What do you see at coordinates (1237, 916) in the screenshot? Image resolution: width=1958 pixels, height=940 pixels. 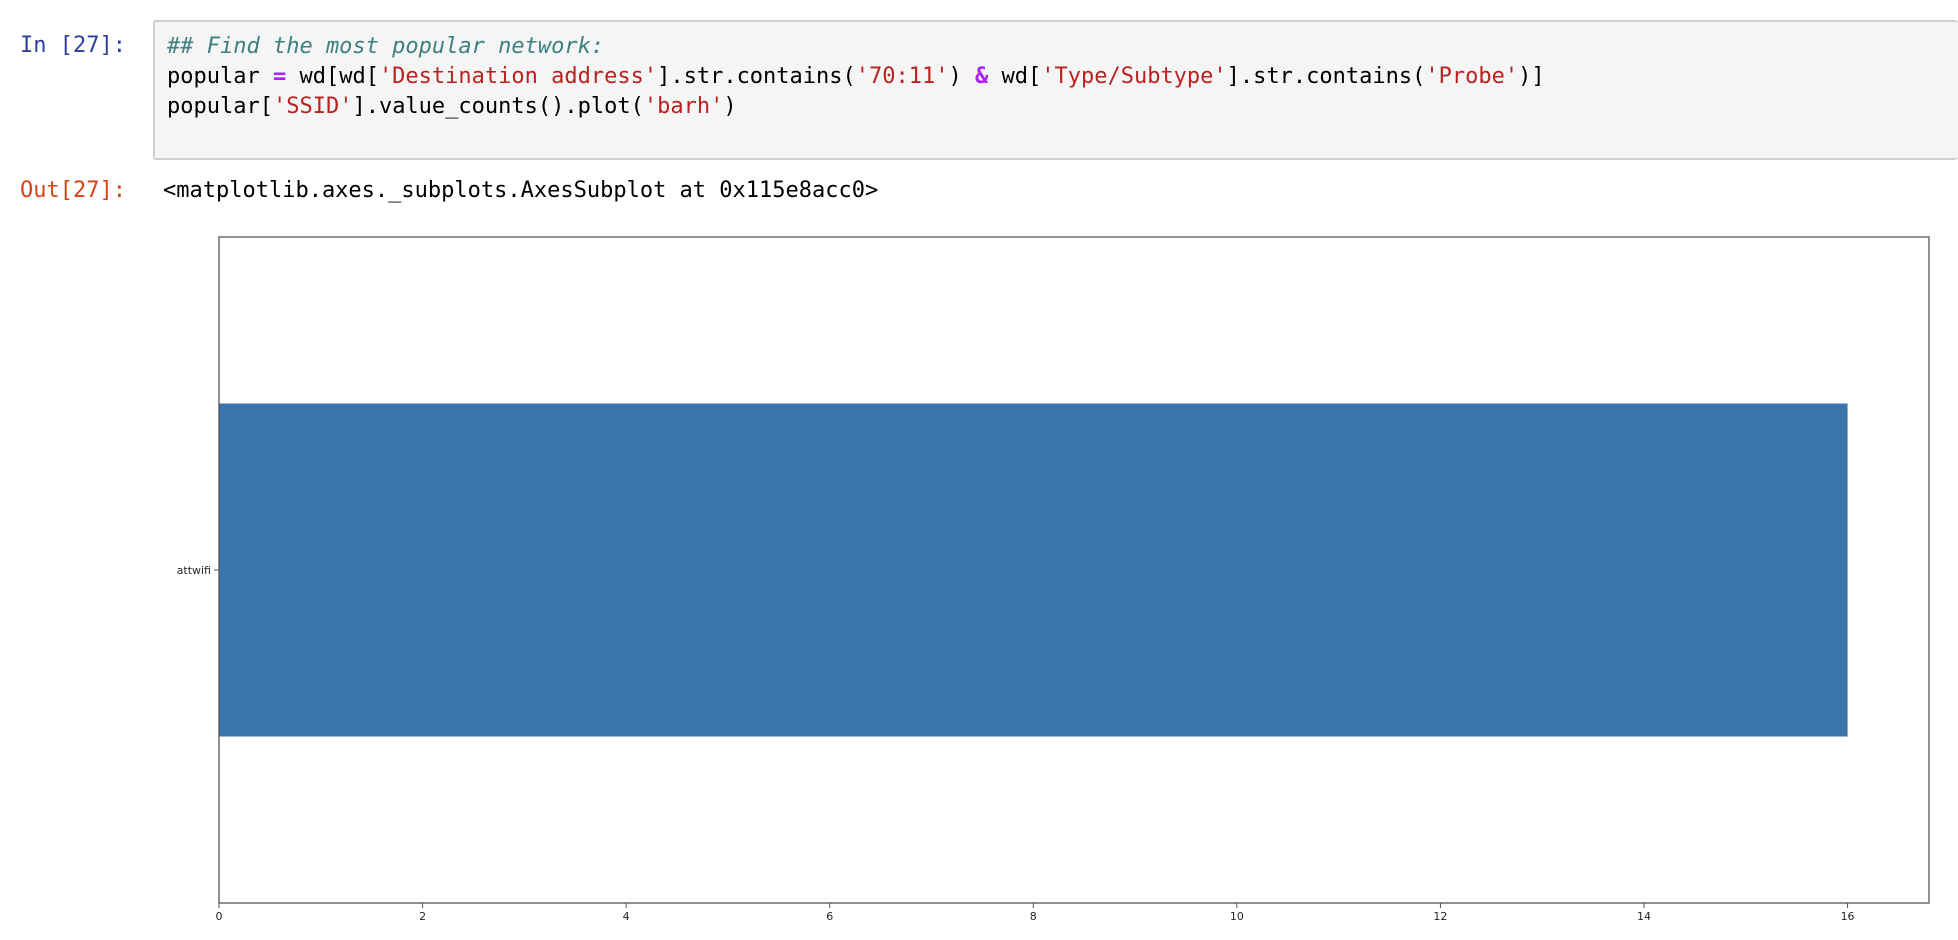 I see `x-tick-label: 10` at bounding box center [1237, 916].